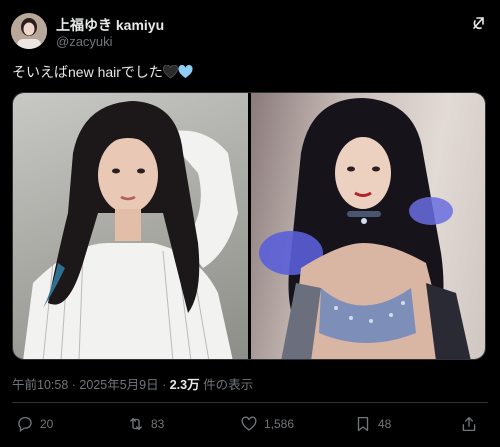 The width and height of the screenshot is (500, 447). I want to click on blue-heart-icon, so click(185, 72).